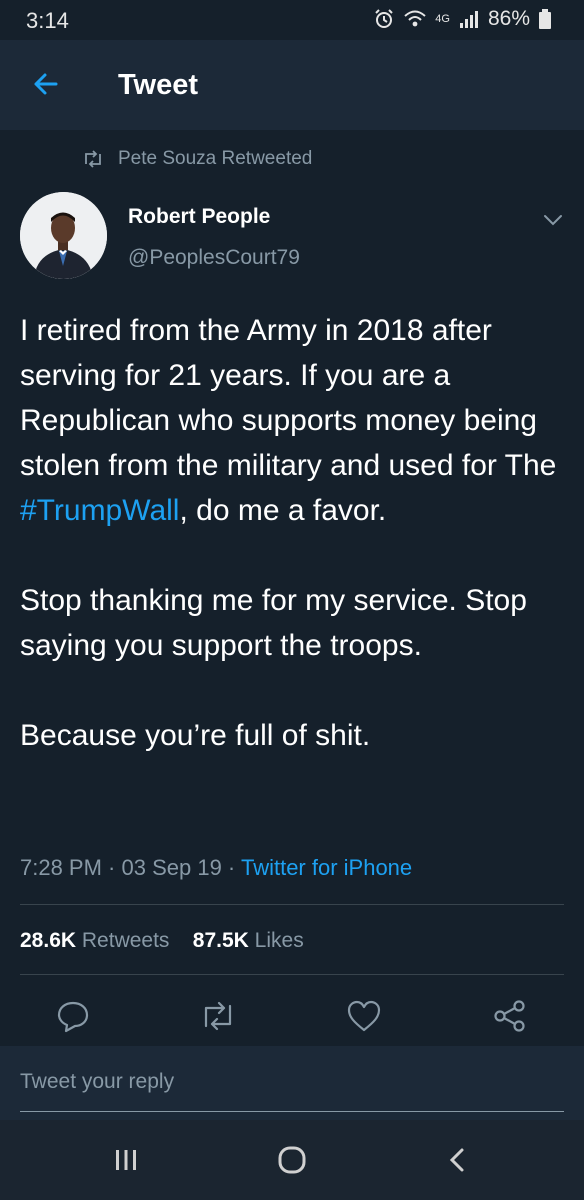  Describe the element at coordinates (442, 19) in the screenshot. I see `network-type-label: 4G` at that location.